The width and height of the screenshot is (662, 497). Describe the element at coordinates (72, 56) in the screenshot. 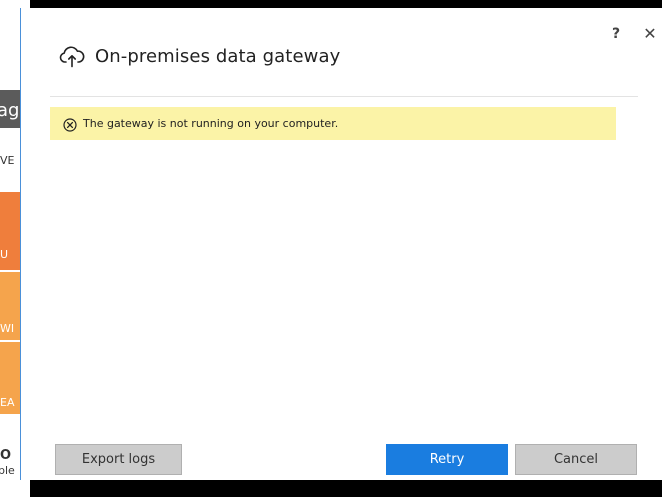

I see `cloud-upload-icon` at that location.